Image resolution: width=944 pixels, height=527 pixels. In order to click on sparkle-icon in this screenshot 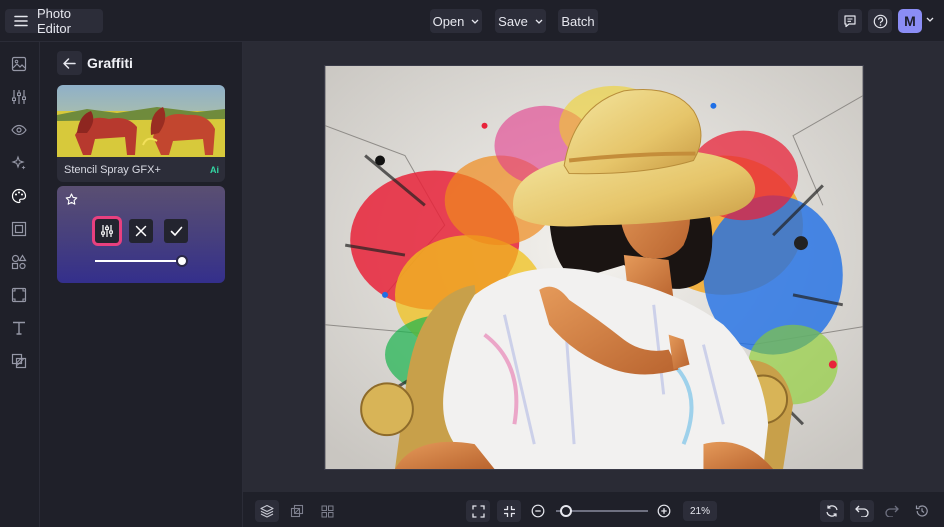, I will do `click(19, 163)`.